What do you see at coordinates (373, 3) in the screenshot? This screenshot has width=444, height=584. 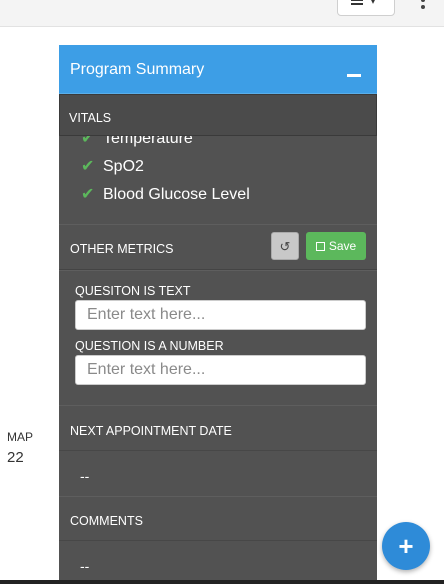 I see `caret-down-icon: ▾` at bounding box center [373, 3].